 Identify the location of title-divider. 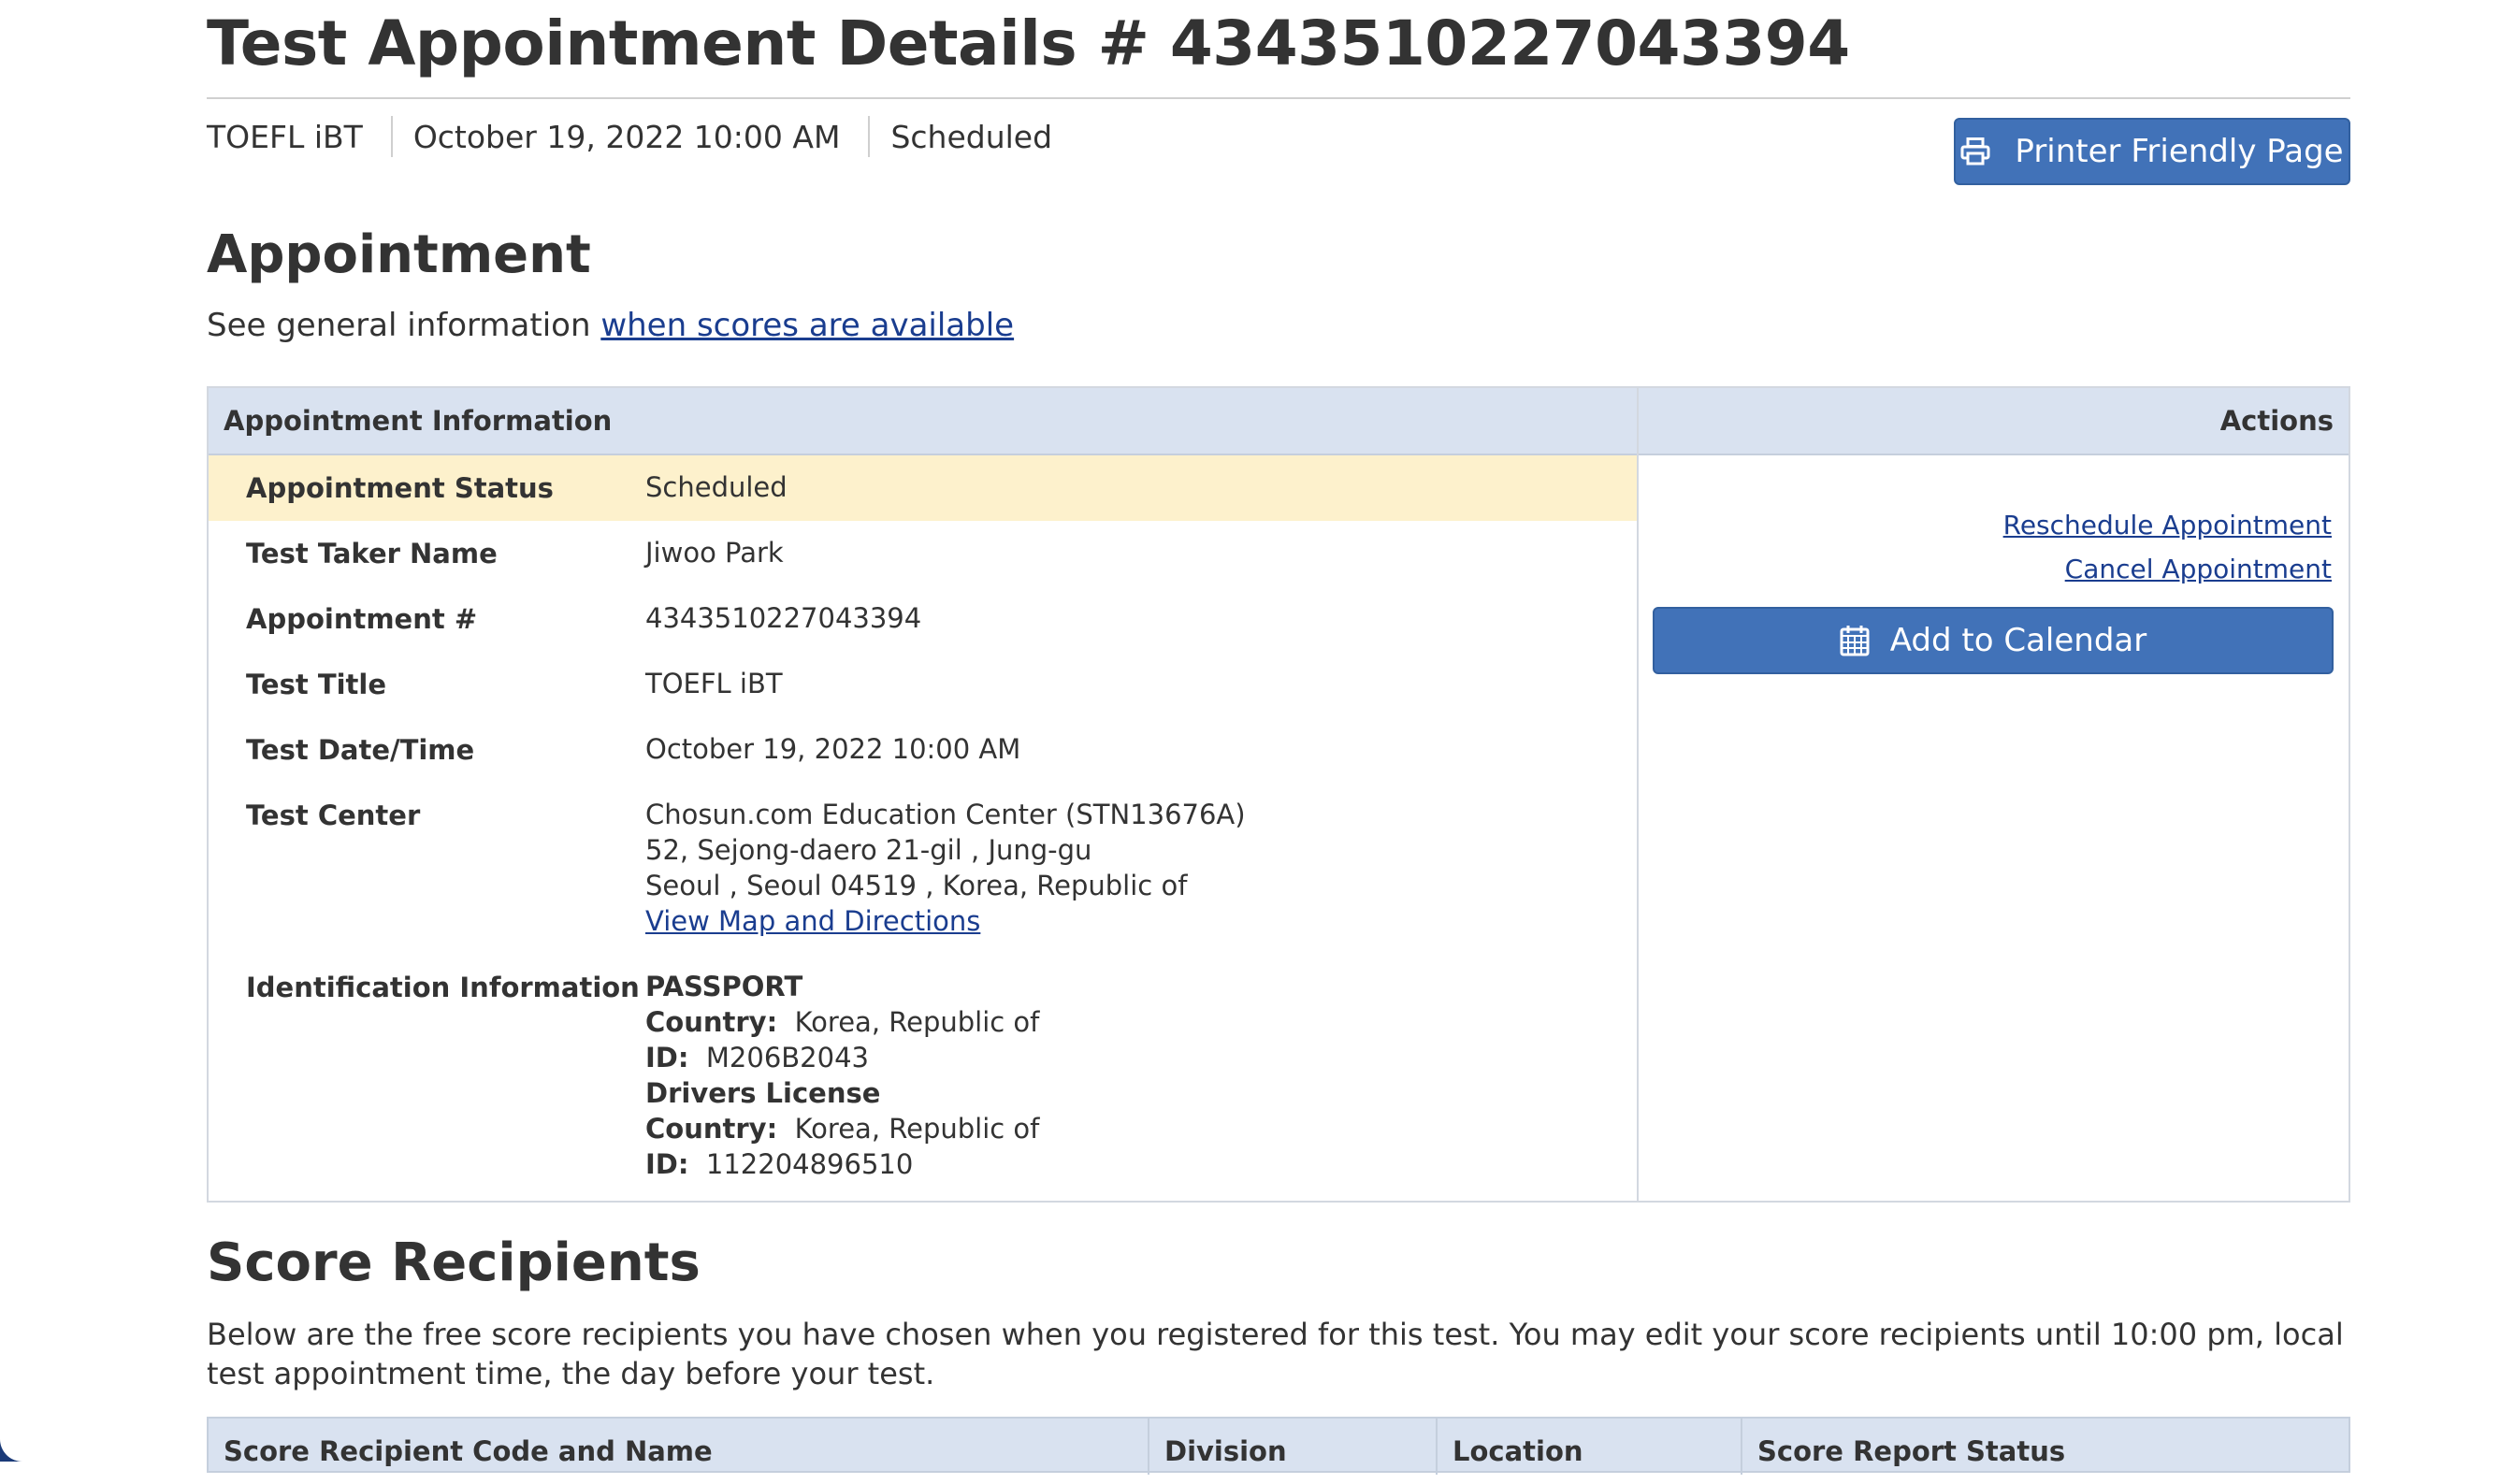
(1279, 98).